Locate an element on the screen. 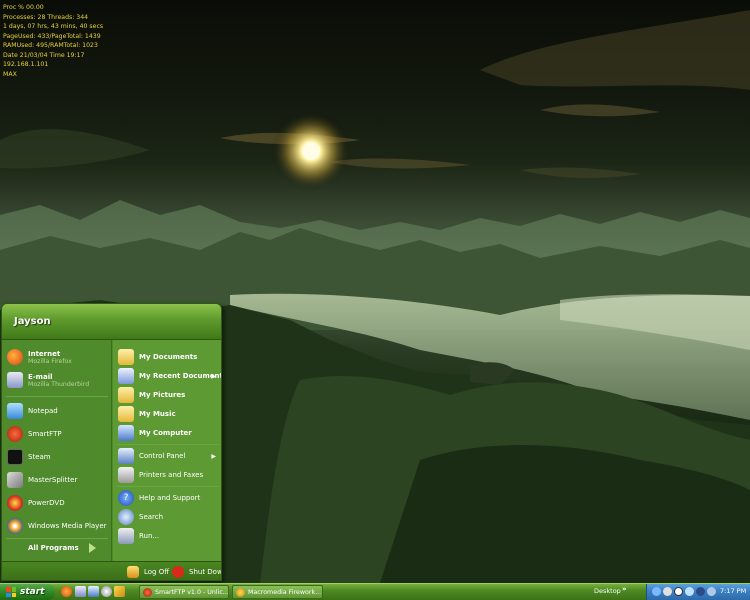 This screenshot has width=750, height=600. my-computer-label: My Computer is located at coordinates (165, 433).